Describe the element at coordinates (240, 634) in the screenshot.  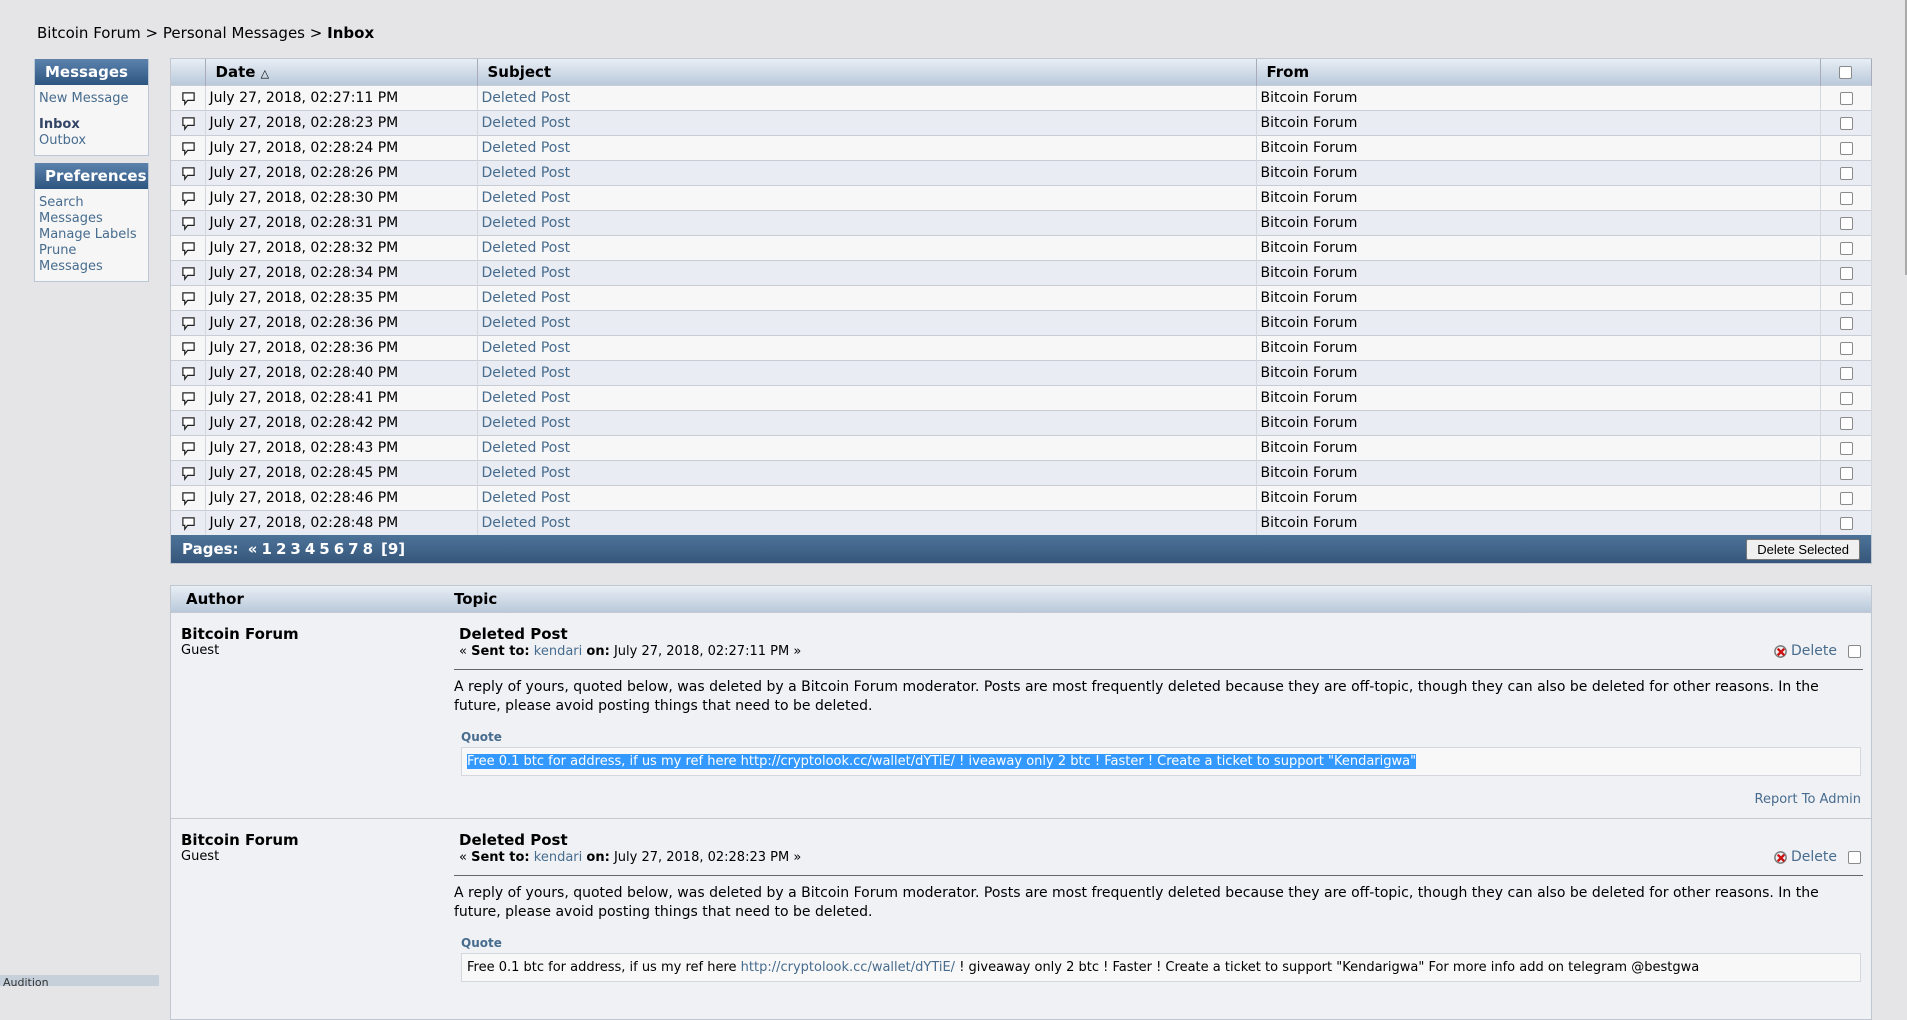
I see `post-author: Bitcoin Forum` at that location.